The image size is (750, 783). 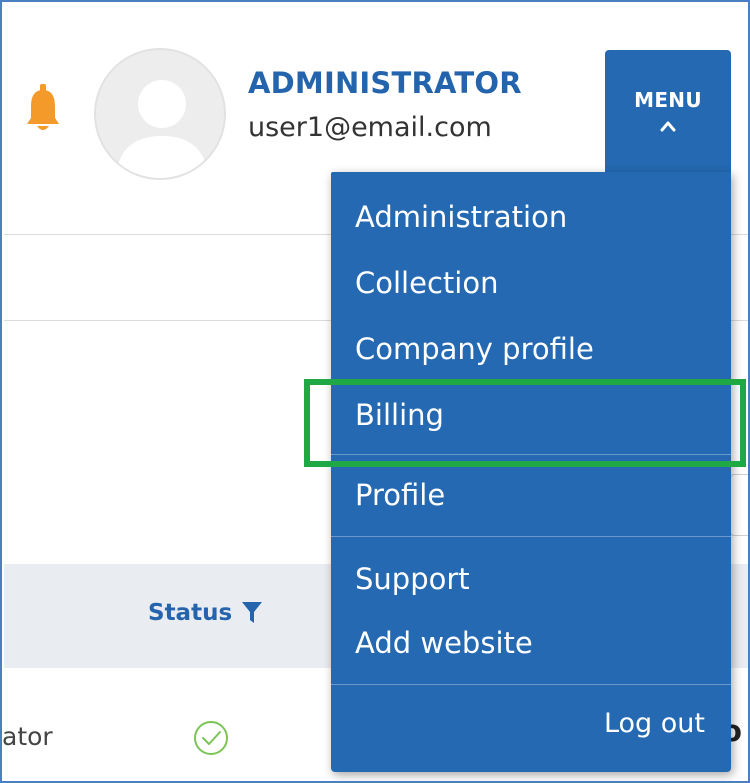 What do you see at coordinates (668, 117) in the screenshot?
I see `menu-button: MENU` at bounding box center [668, 117].